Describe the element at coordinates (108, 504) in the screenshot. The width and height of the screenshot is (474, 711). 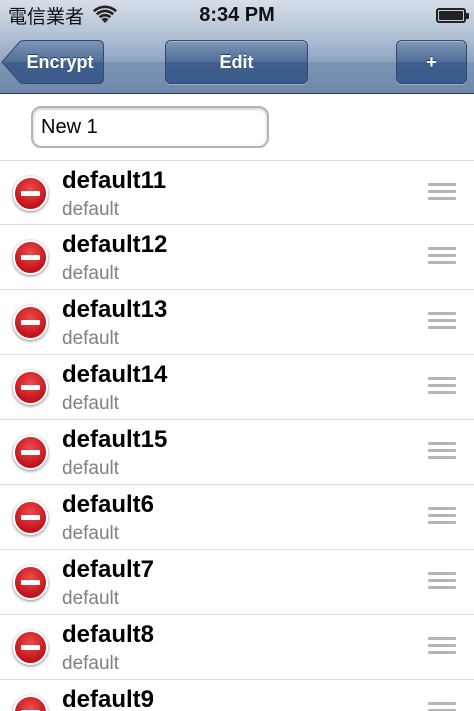
I see `item-title: default6` at that location.